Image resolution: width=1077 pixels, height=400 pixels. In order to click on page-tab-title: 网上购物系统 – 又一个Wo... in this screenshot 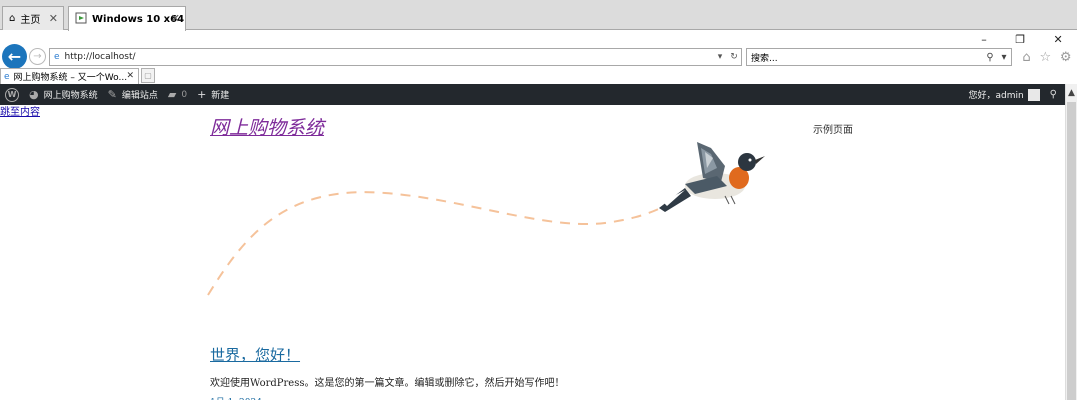, I will do `click(70, 78)`.